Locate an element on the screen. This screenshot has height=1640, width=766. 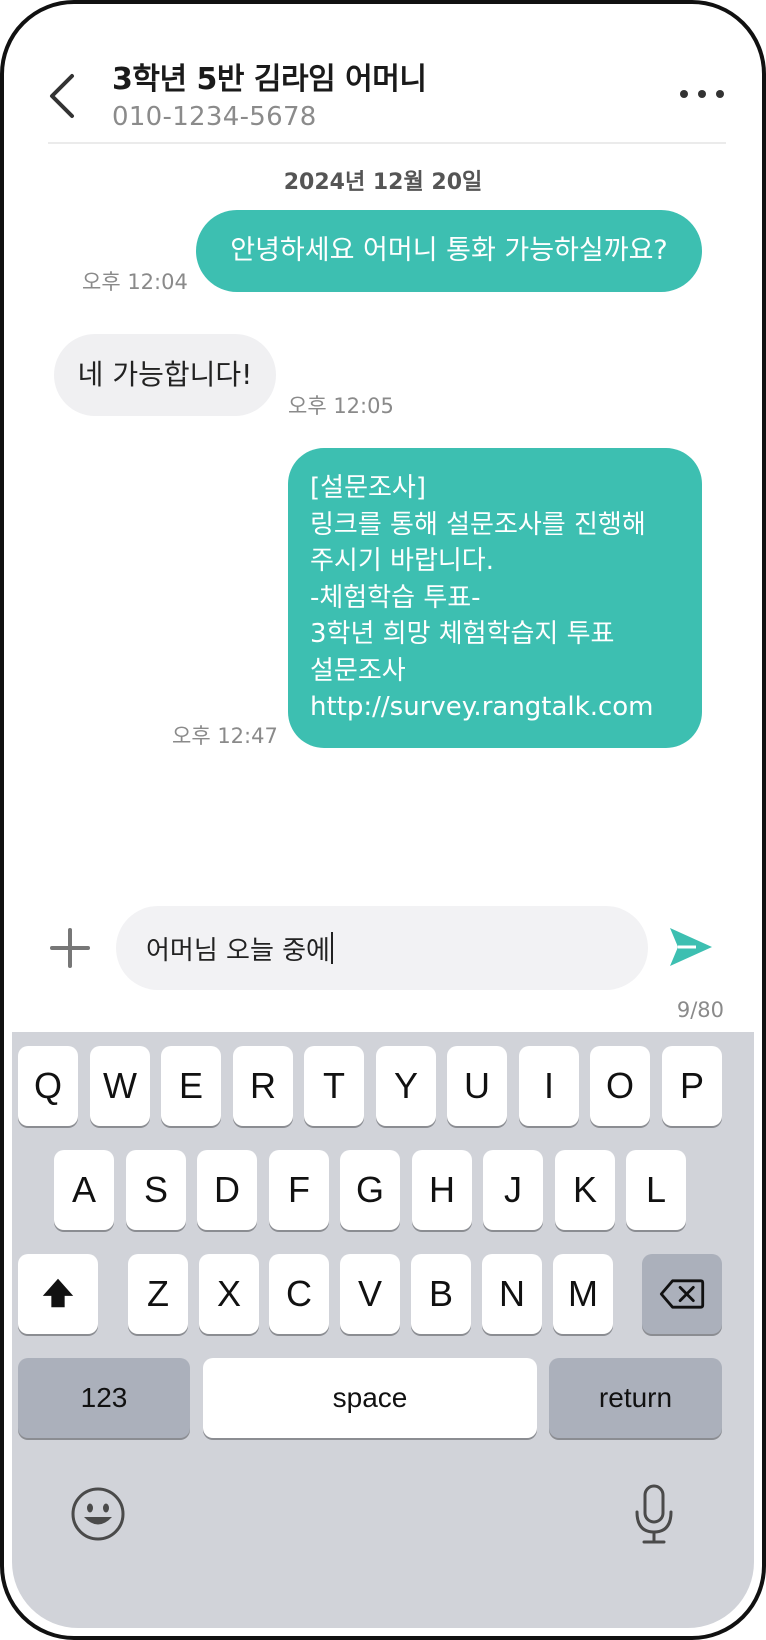
message-timestamp: 오후 12:05 is located at coordinates (341, 406).